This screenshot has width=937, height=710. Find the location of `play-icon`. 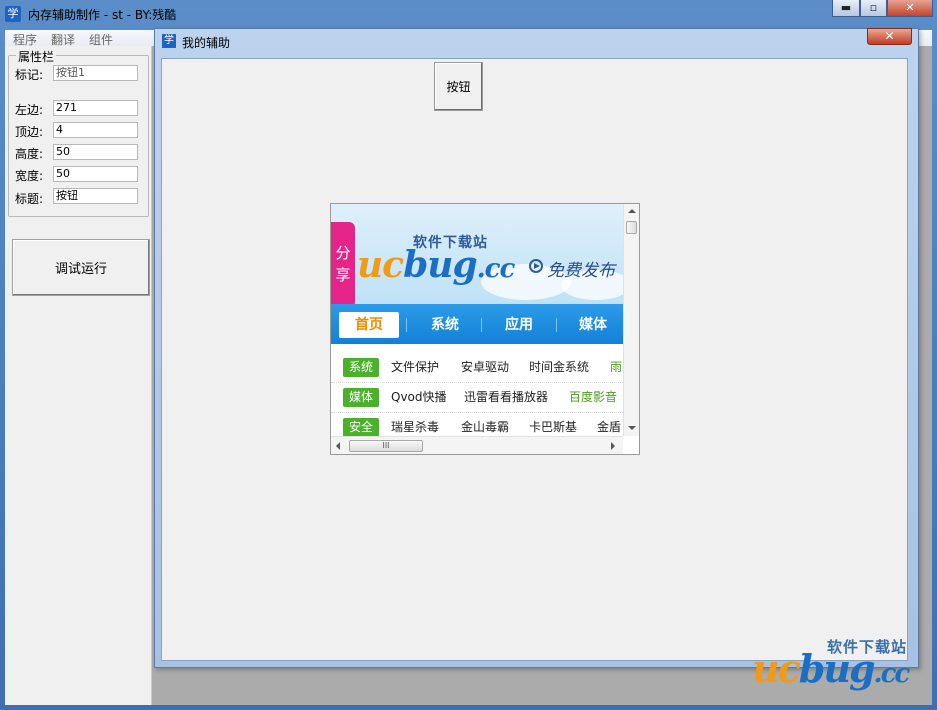

play-icon is located at coordinates (536, 266).